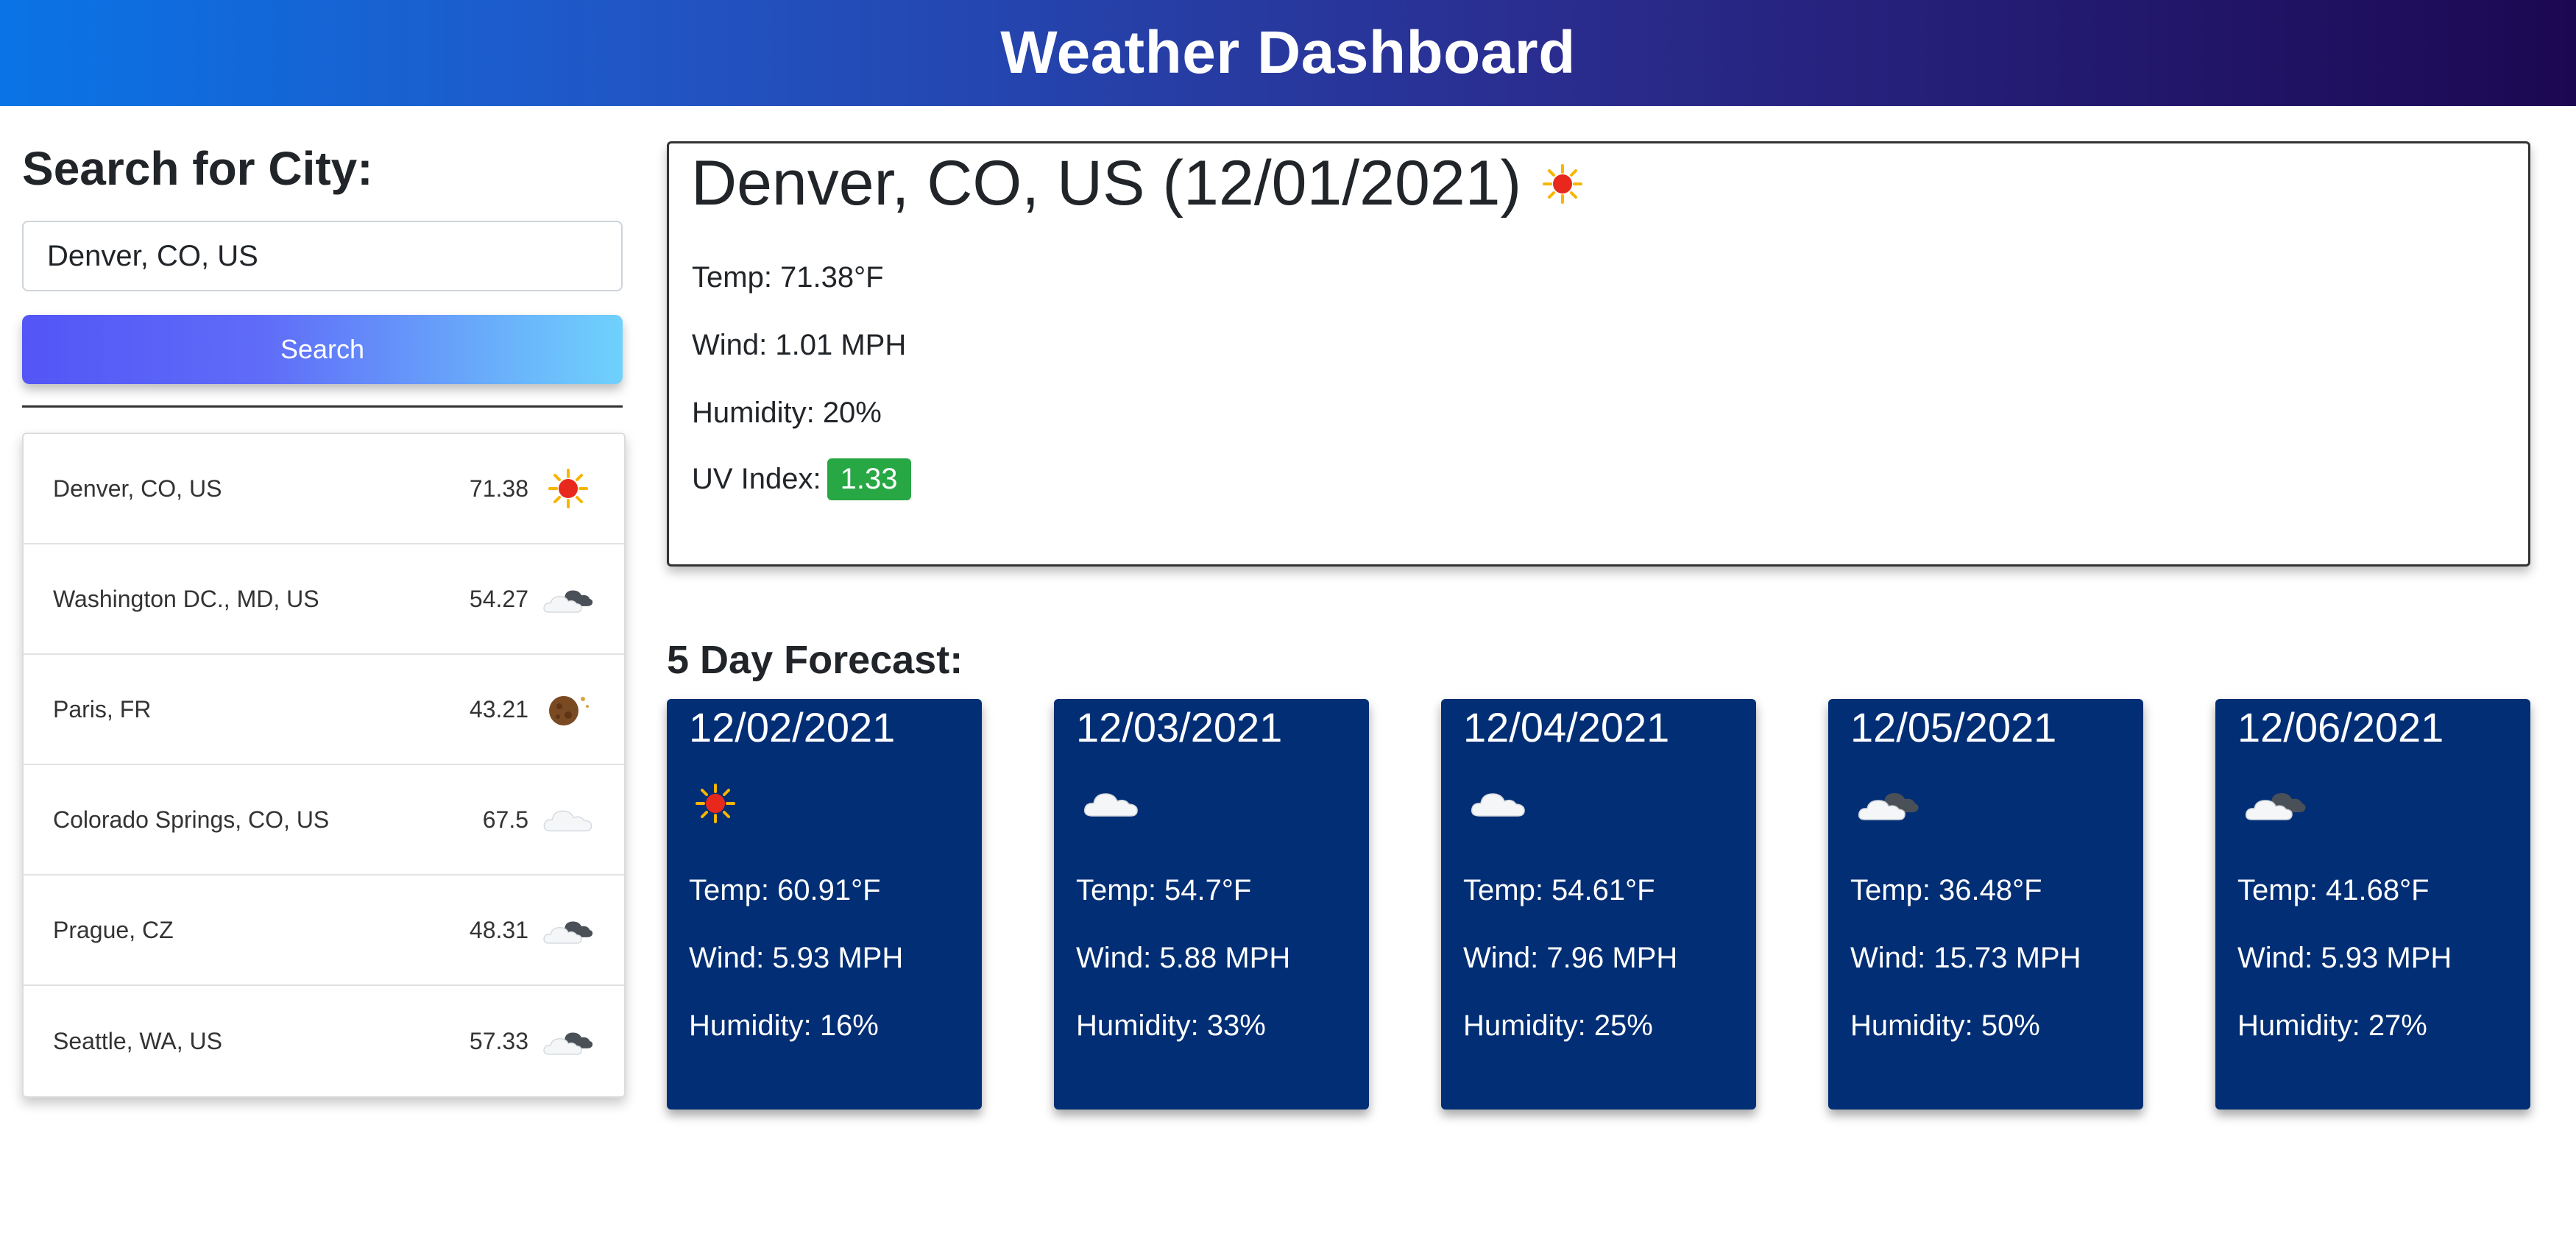  What do you see at coordinates (322, 406) in the screenshot?
I see `divider` at bounding box center [322, 406].